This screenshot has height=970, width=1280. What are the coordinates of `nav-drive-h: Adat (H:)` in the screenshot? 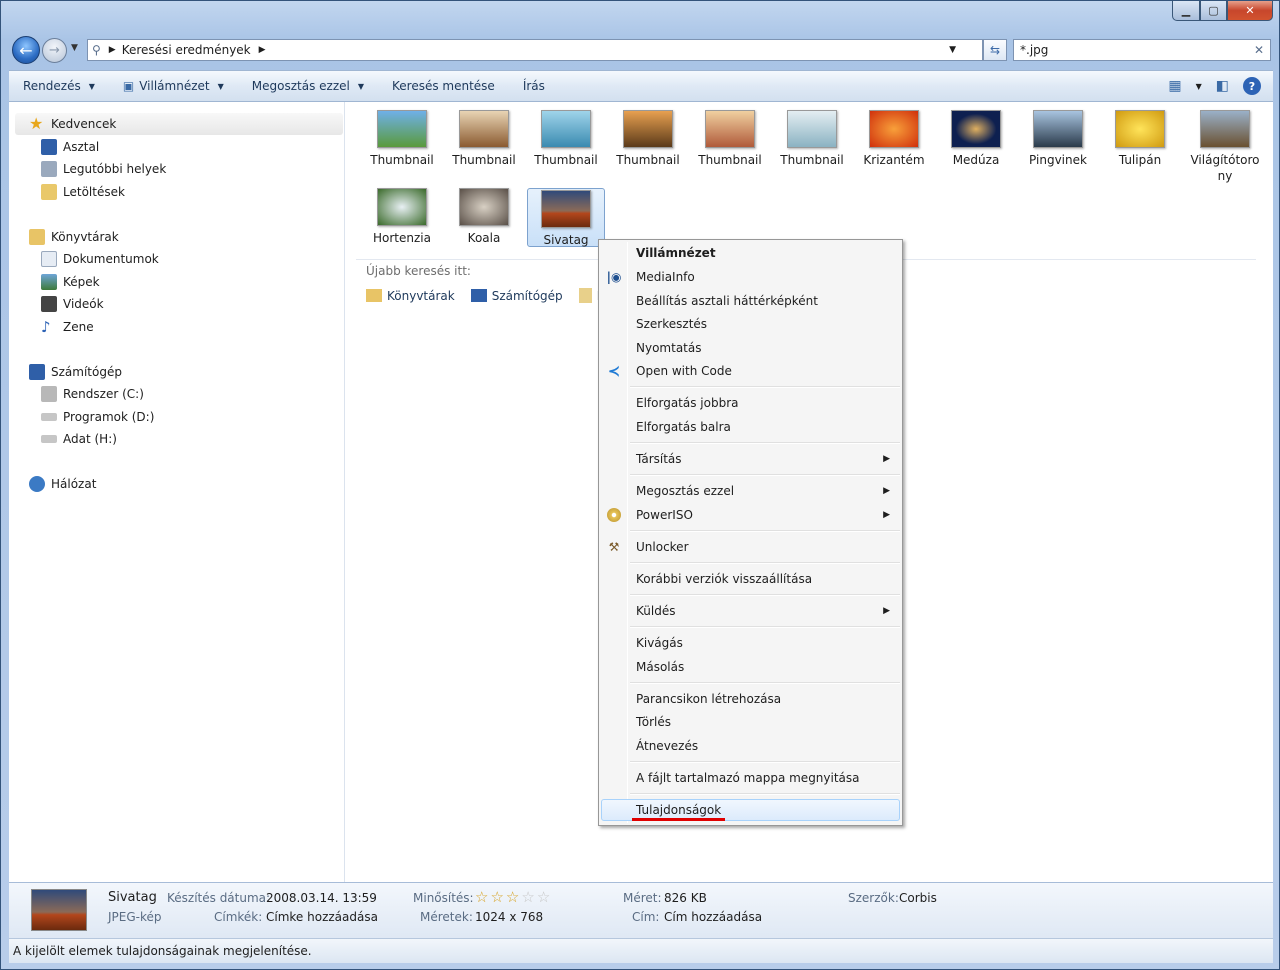 It's located at (79, 439).